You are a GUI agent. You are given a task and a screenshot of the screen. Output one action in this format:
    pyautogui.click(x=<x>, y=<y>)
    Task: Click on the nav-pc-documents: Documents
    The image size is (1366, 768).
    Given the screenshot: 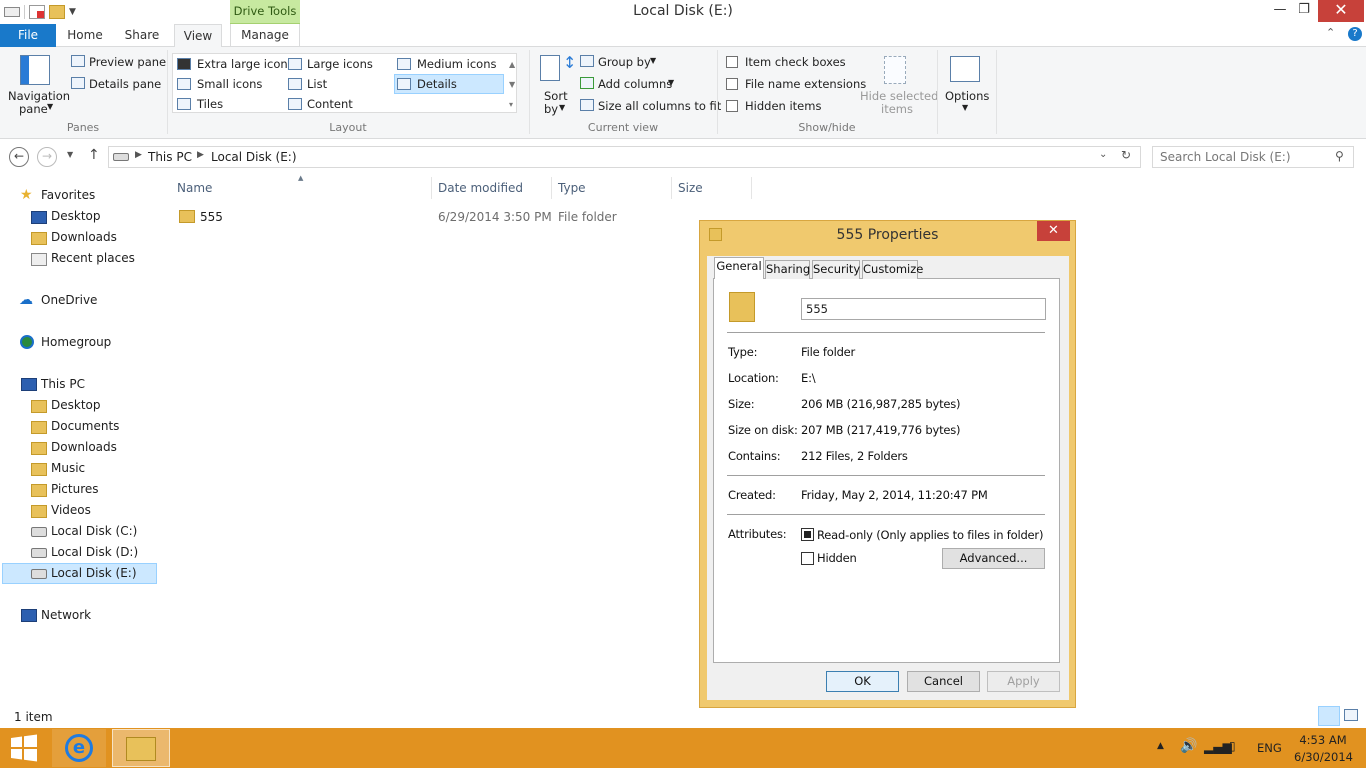 What is the action you would take?
    pyautogui.click(x=85, y=426)
    